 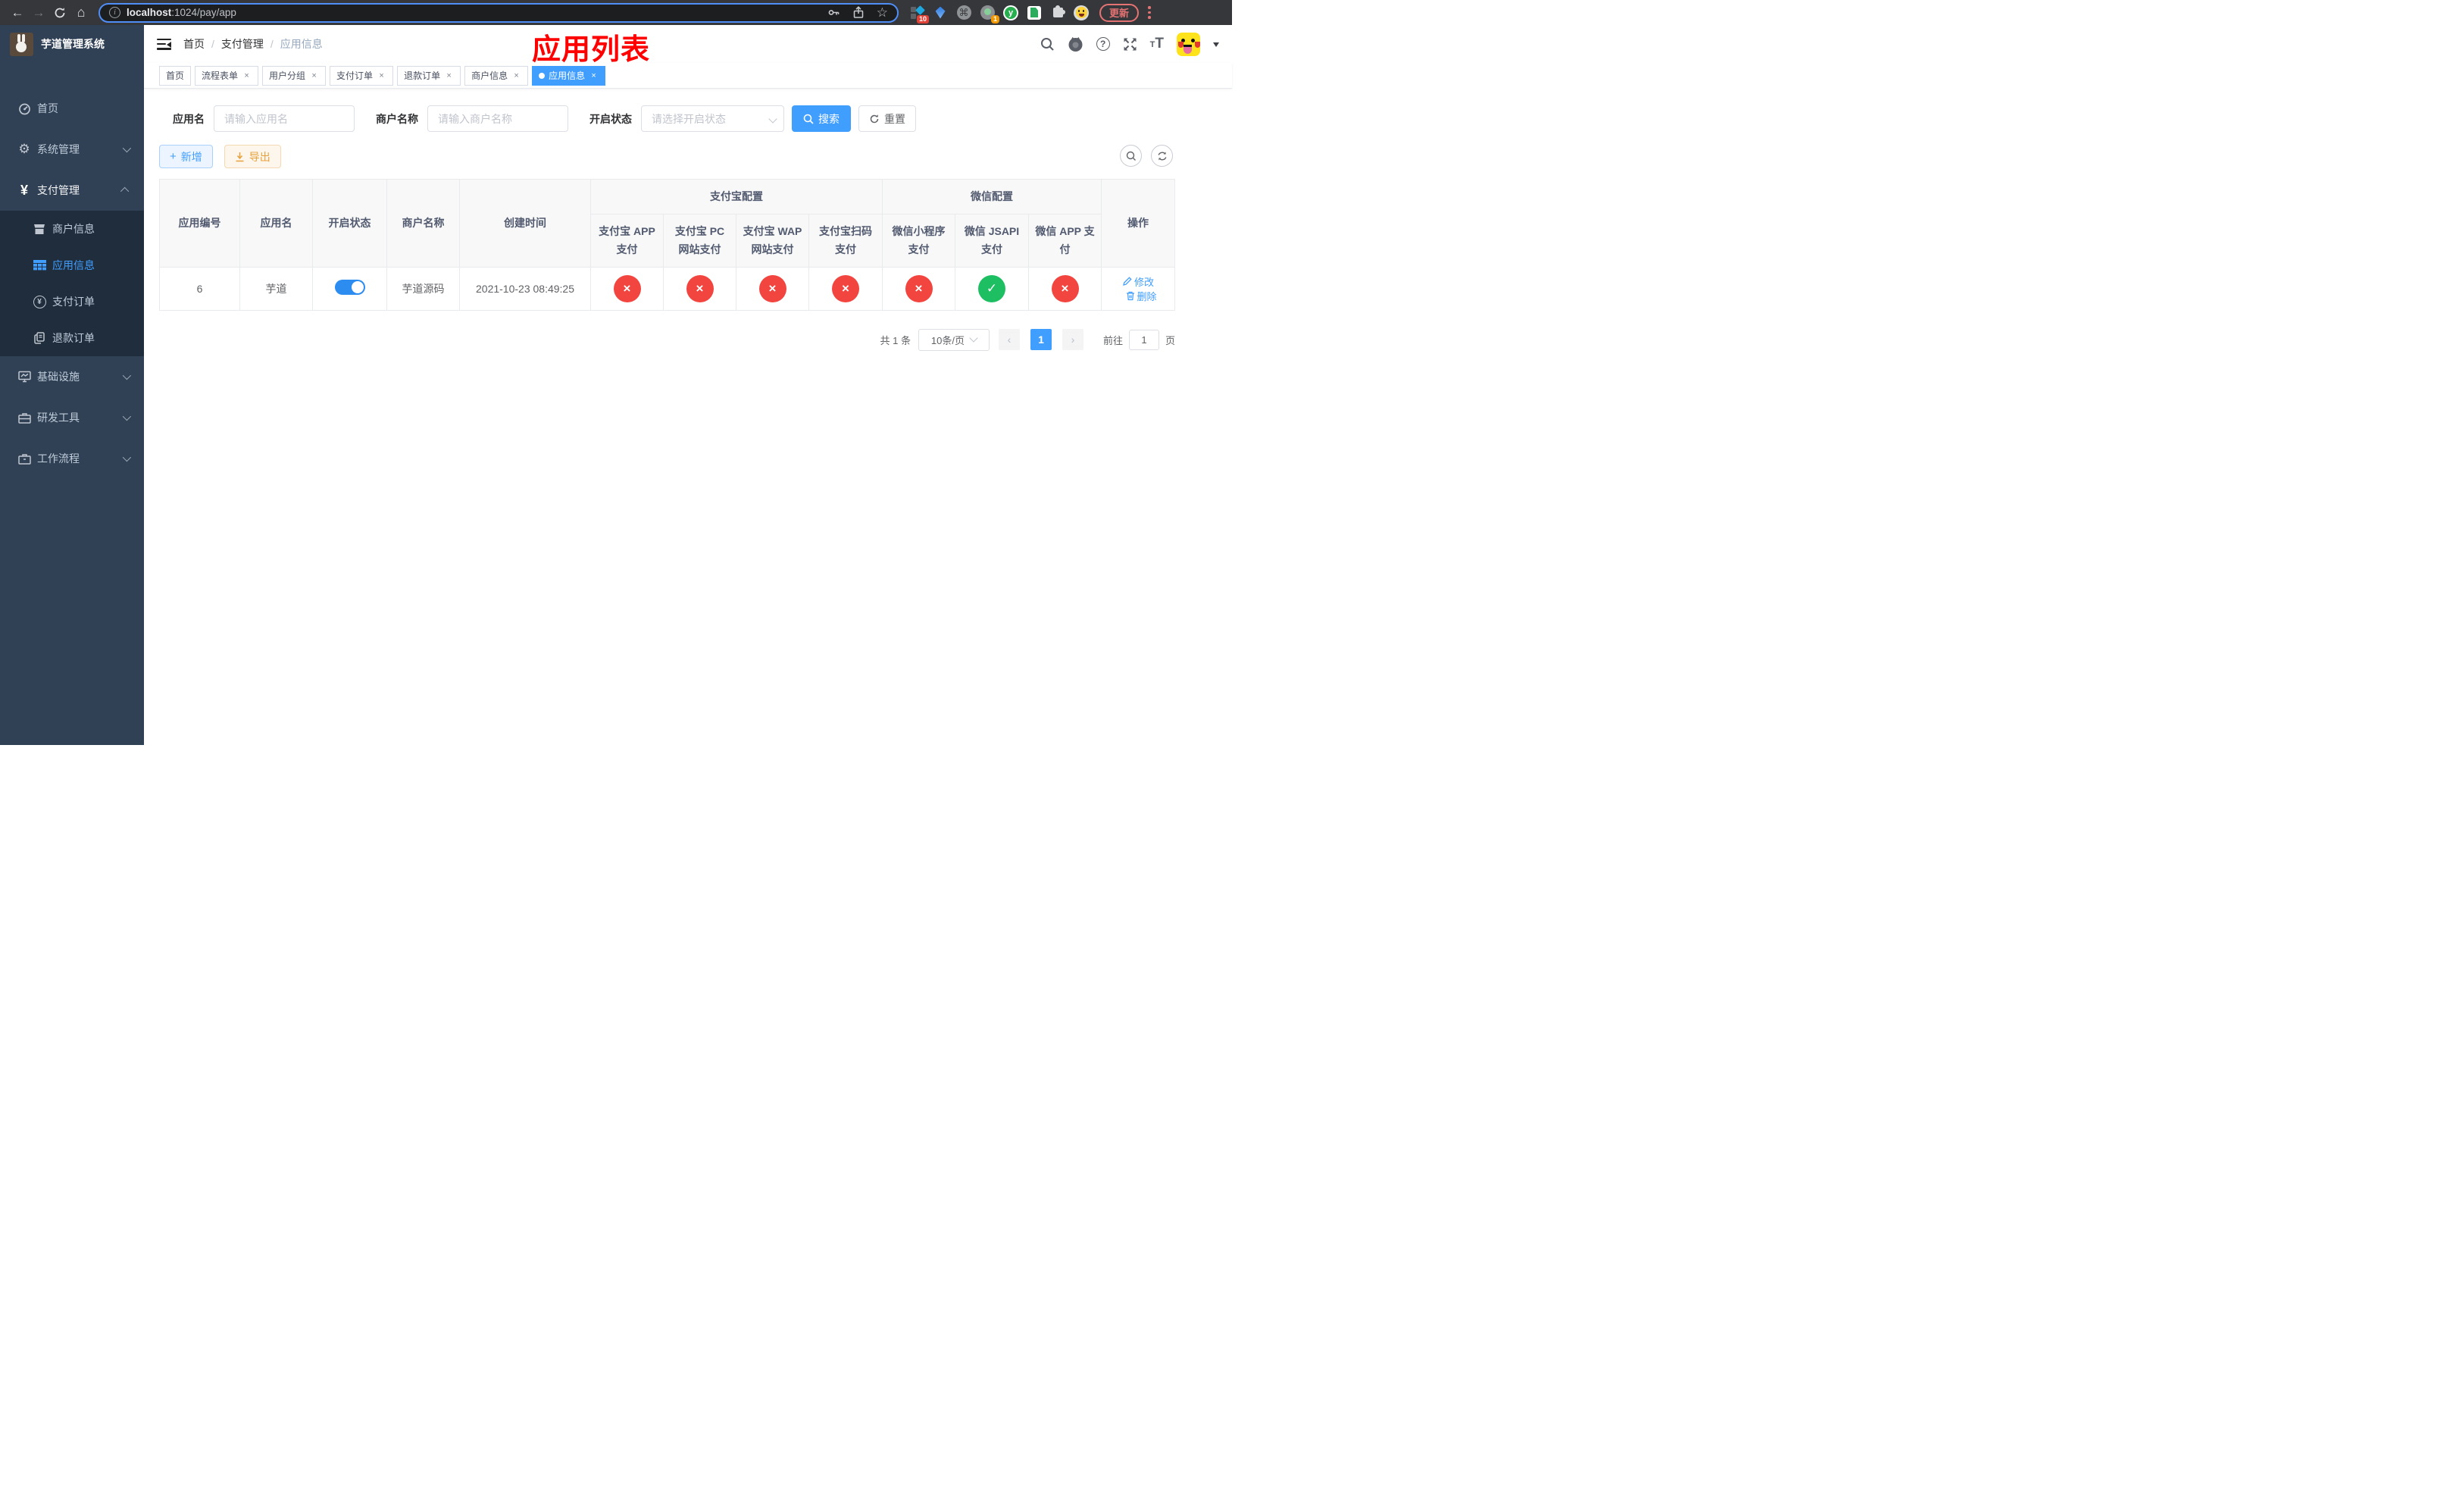 I want to click on user-avatar, so click(x=1188, y=44).